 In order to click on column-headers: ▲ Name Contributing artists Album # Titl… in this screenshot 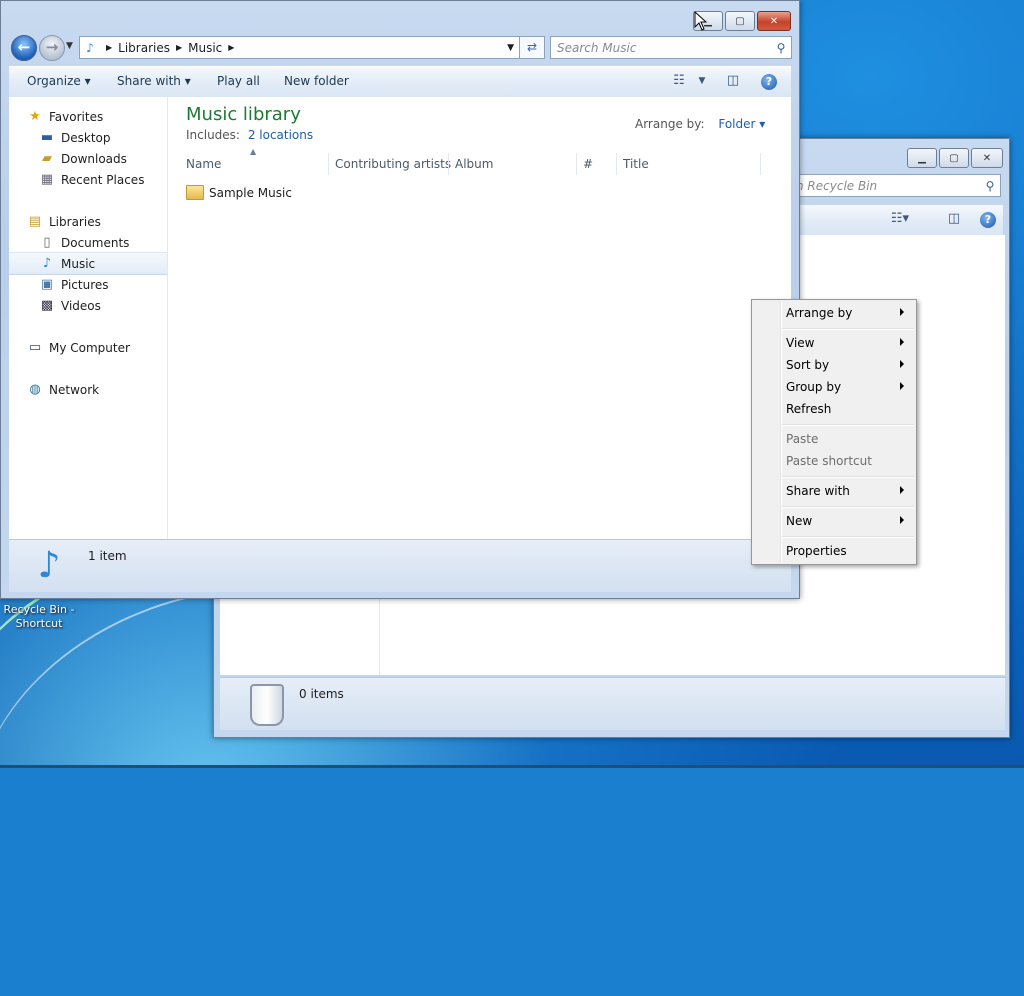, I will do `click(468, 161)`.